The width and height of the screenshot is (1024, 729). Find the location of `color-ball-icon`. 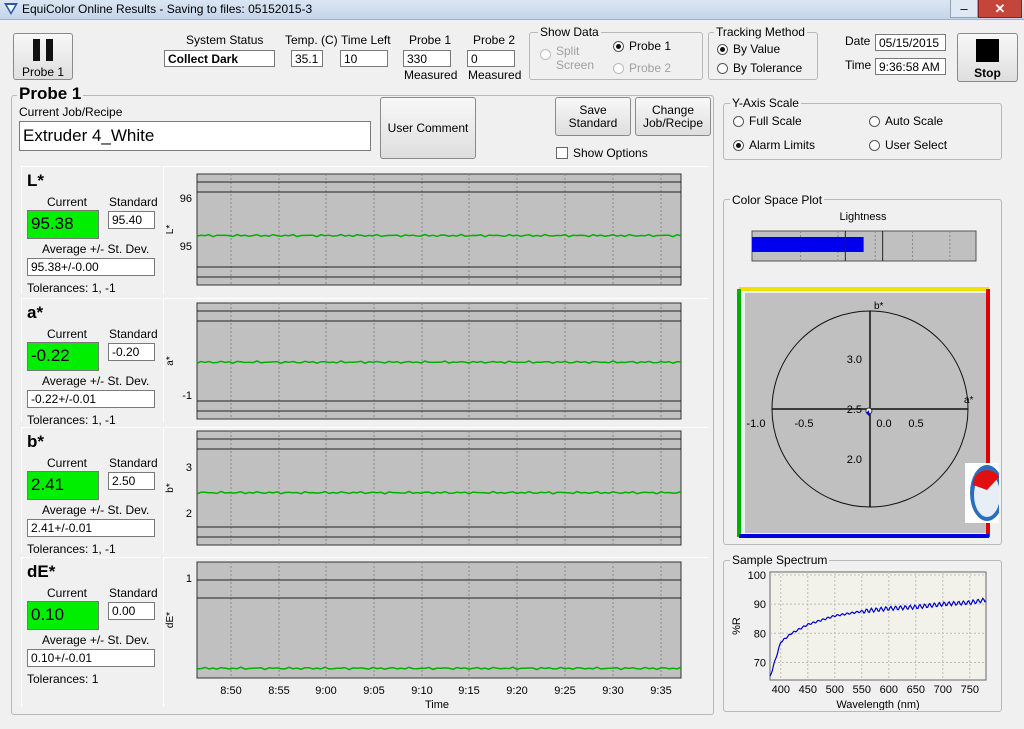

color-ball-icon is located at coordinates (982, 493).